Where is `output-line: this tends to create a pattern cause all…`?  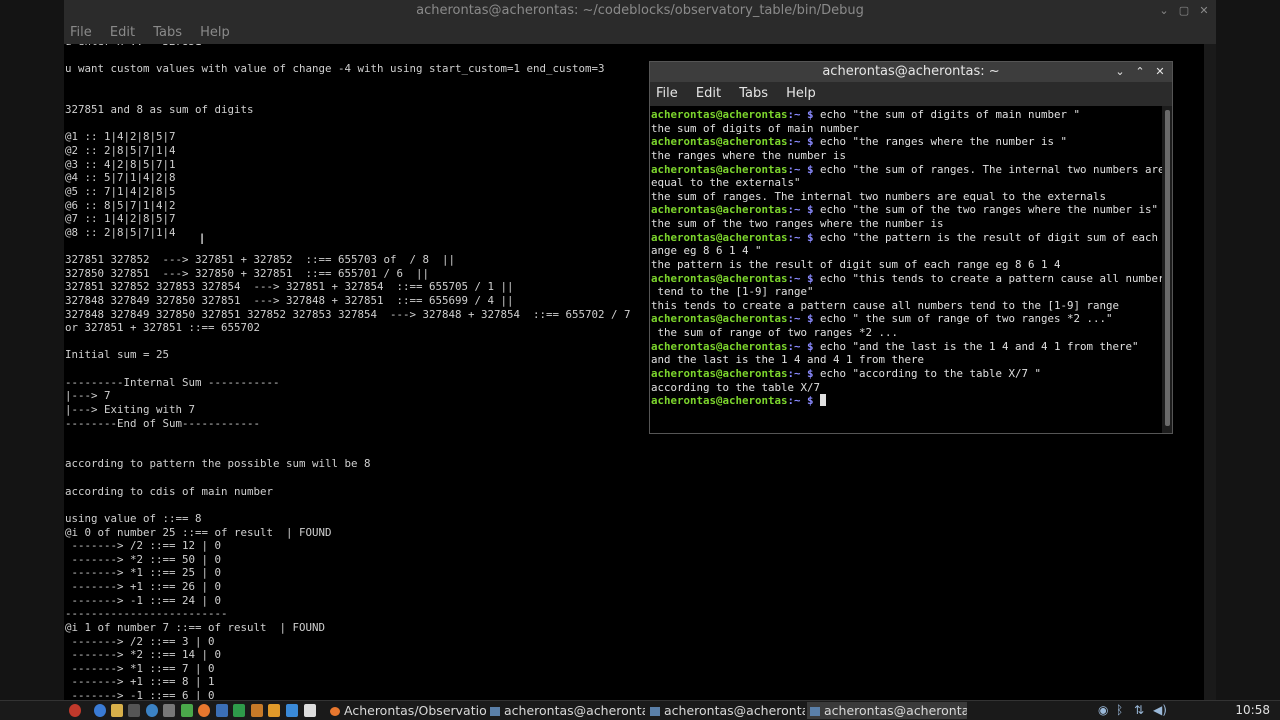
output-line: this tends to create a pattern cause all… is located at coordinates (906, 306).